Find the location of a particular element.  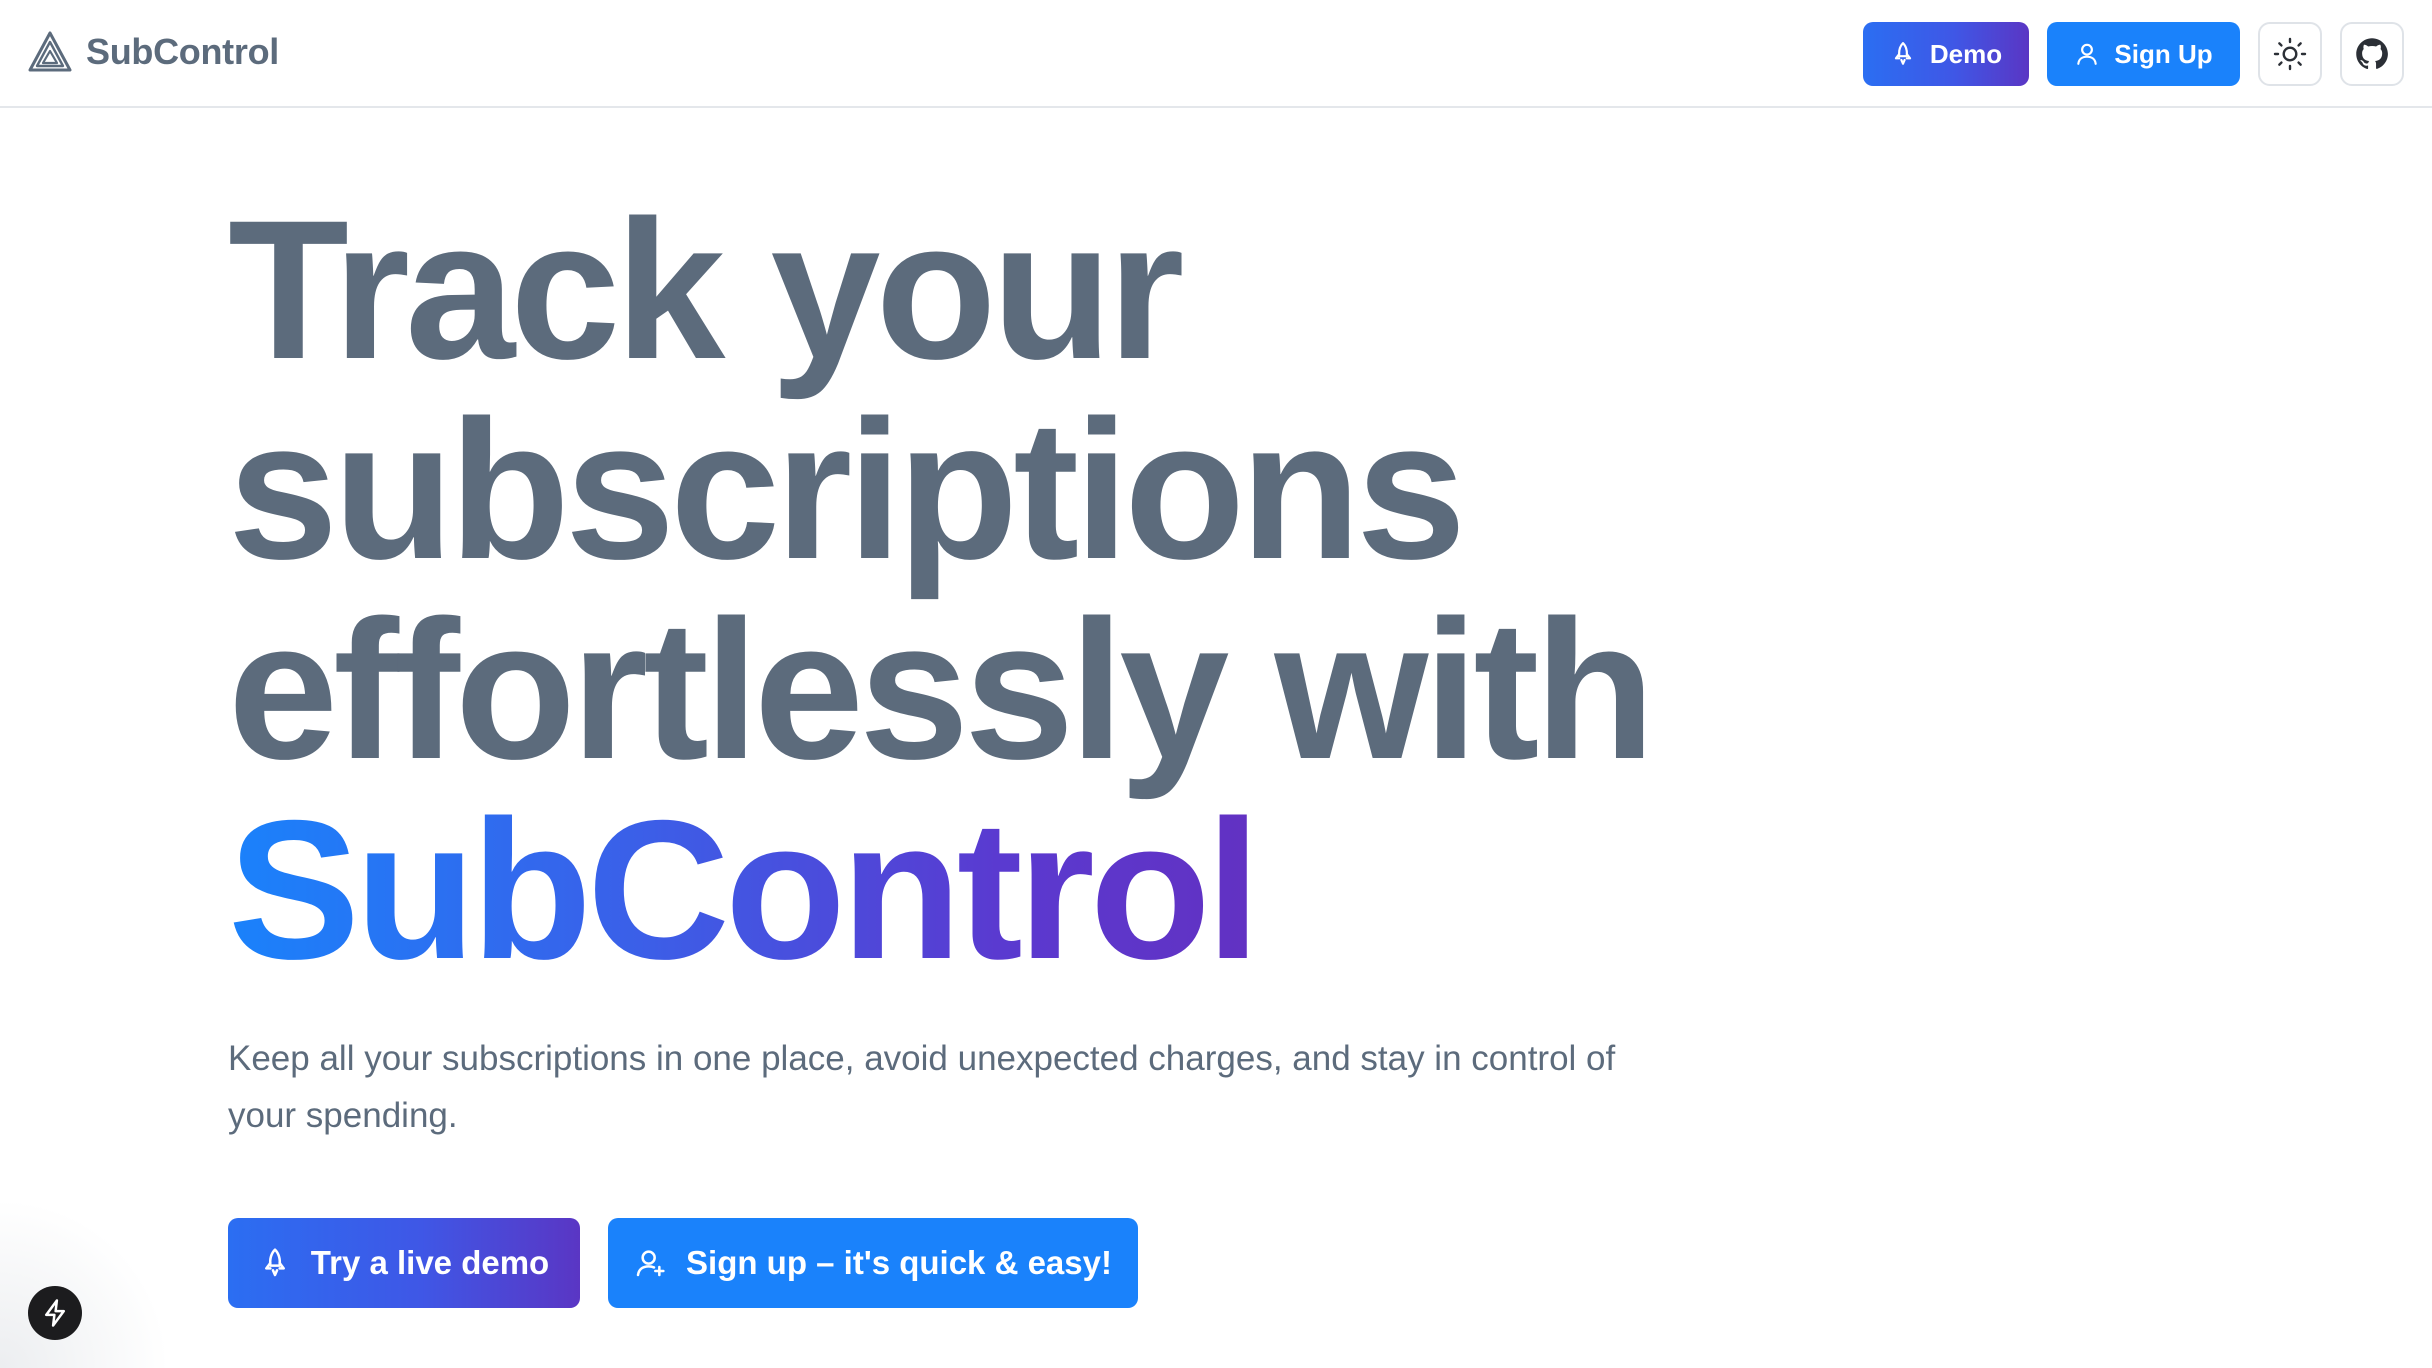

demo-button-label: Demo is located at coordinates (1966, 53).